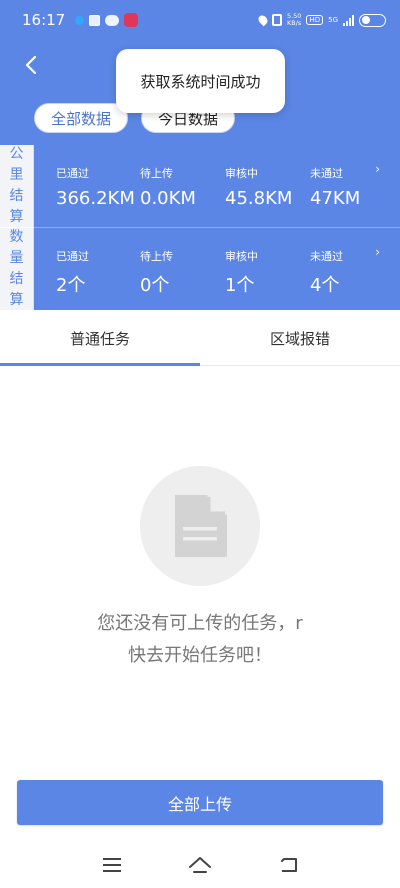  Describe the element at coordinates (95, 20) in the screenshot. I see `app-square-icon` at that location.